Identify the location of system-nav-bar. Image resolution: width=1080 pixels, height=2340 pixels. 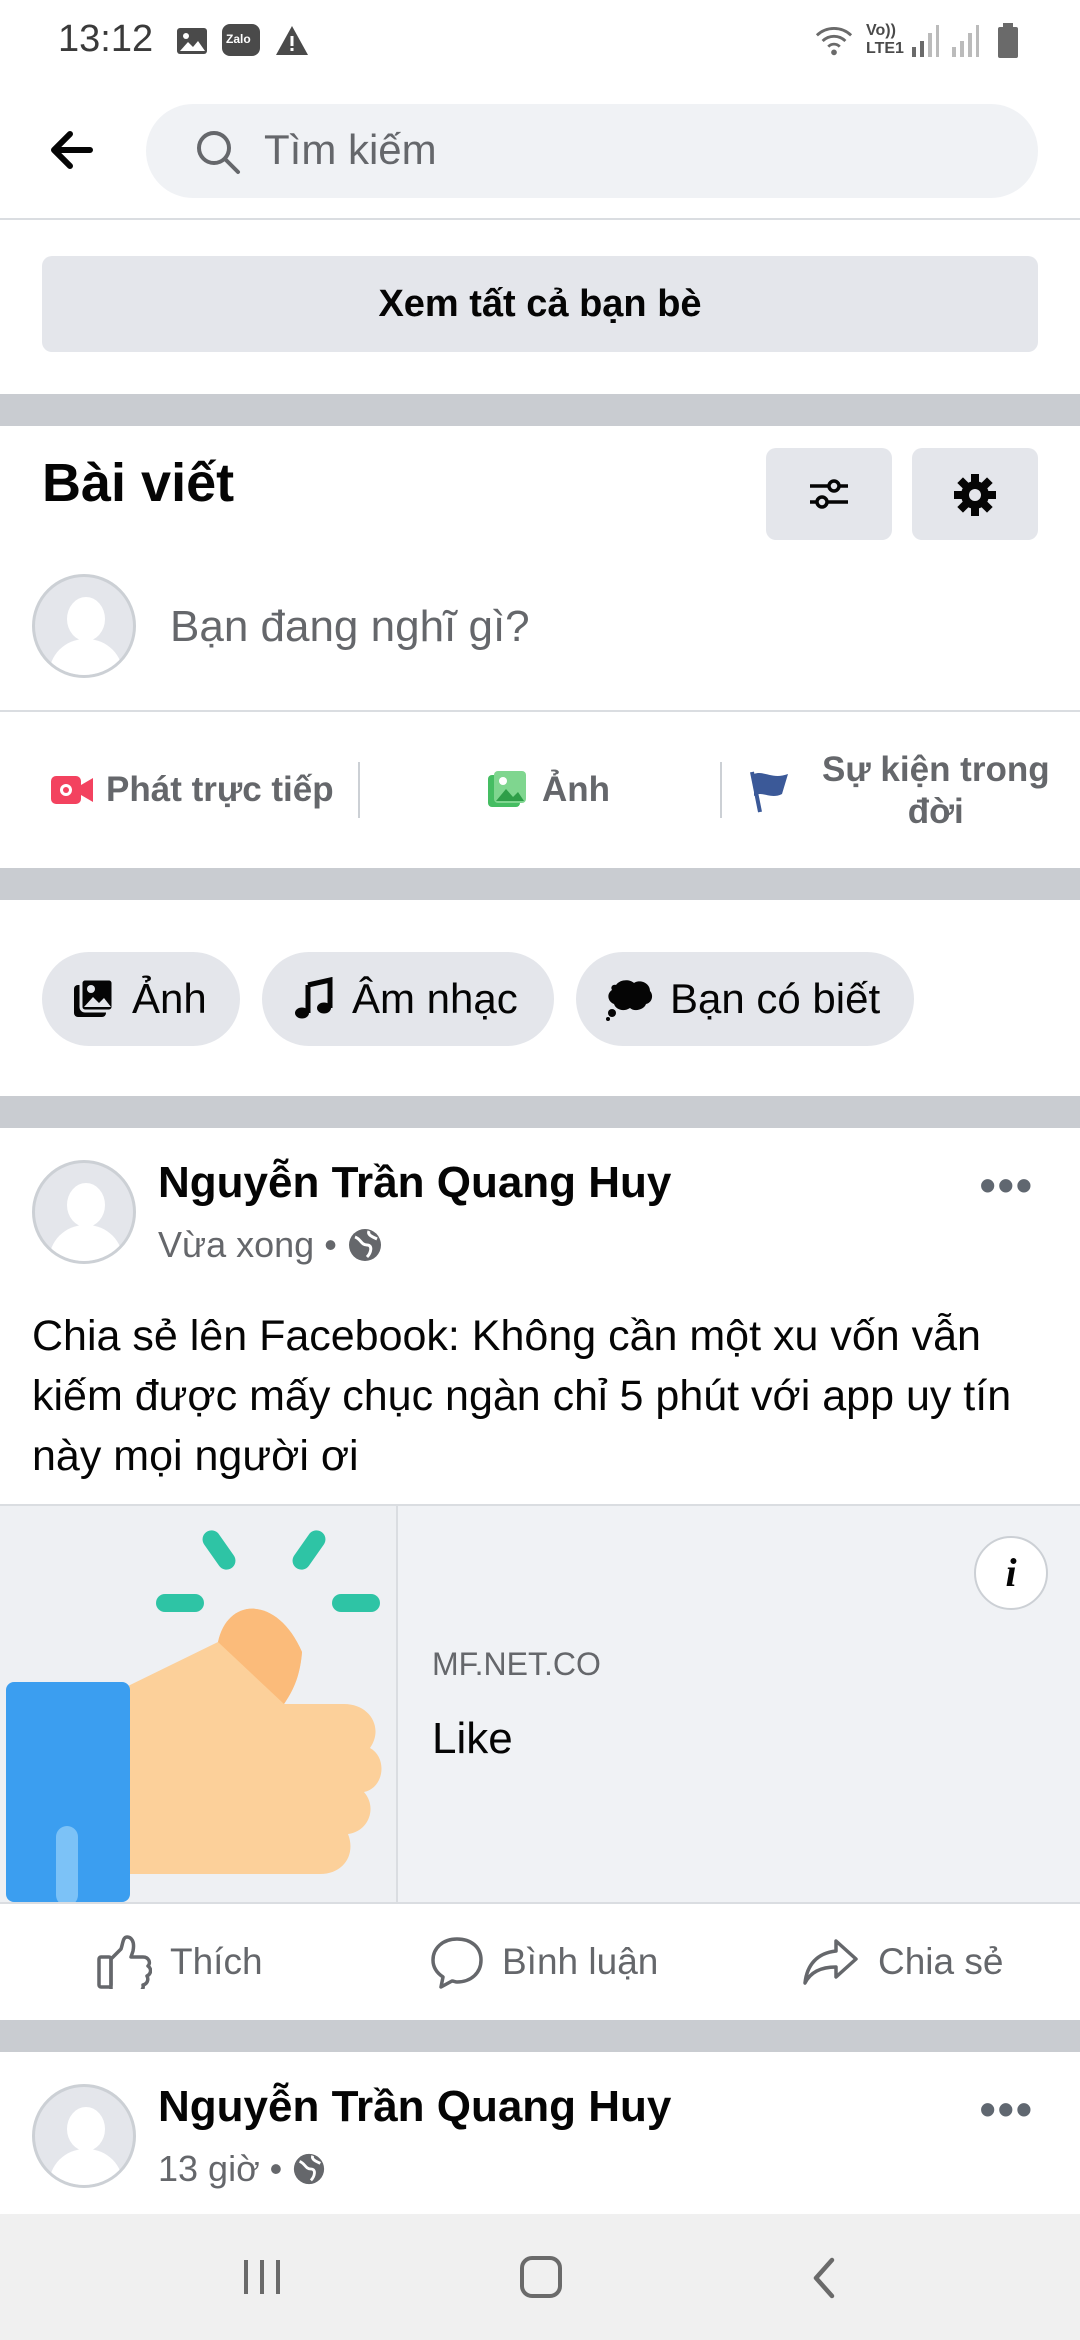
(540, 2277).